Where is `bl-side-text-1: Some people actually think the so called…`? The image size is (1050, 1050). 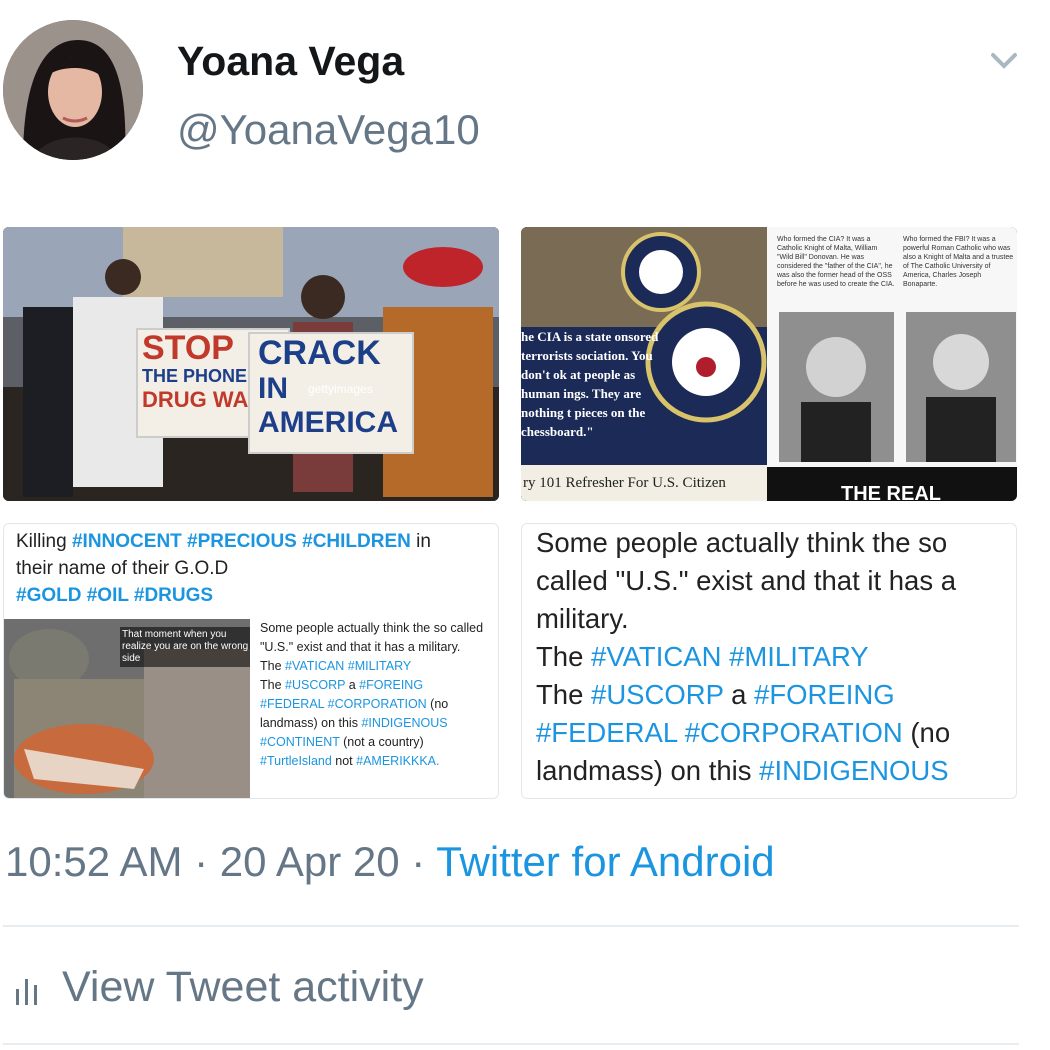 bl-side-text-1: Some people actually think the so called… is located at coordinates (372, 637).